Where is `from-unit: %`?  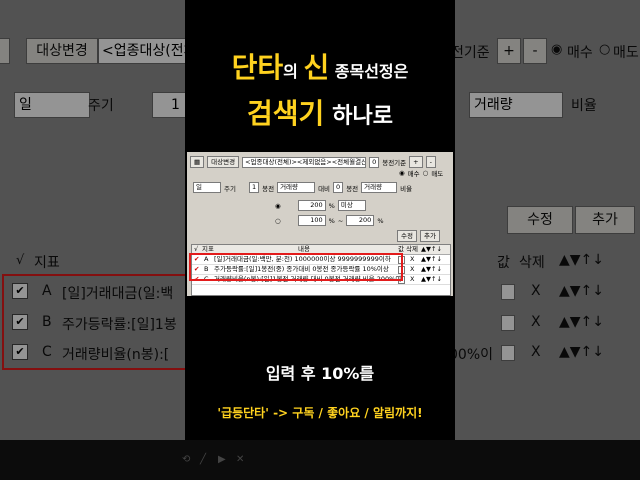 from-unit: % is located at coordinates (331, 220).